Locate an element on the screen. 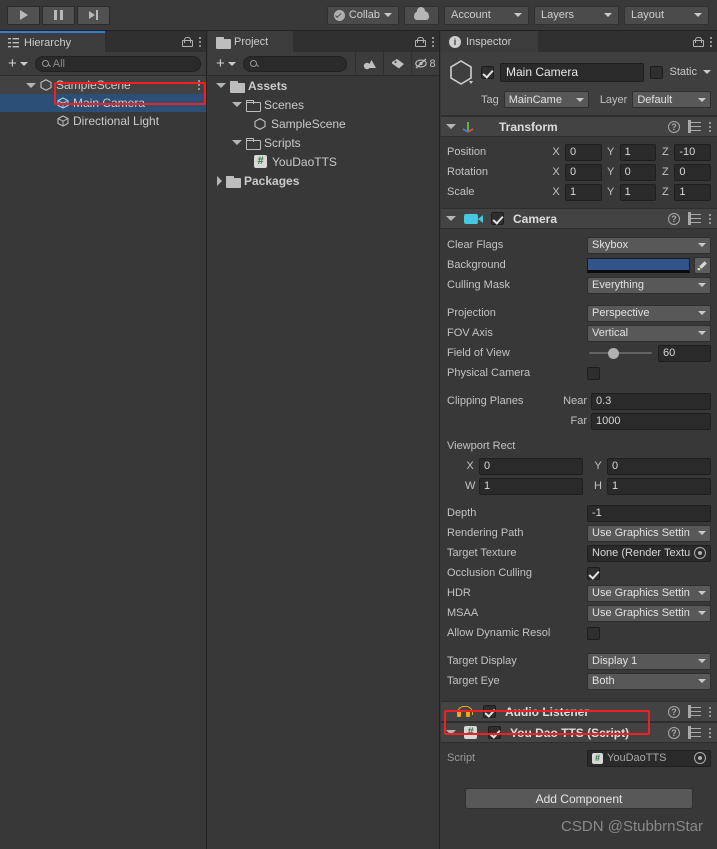  audio-listener-component-header: Audio Listener ? is located at coordinates (579, 711).